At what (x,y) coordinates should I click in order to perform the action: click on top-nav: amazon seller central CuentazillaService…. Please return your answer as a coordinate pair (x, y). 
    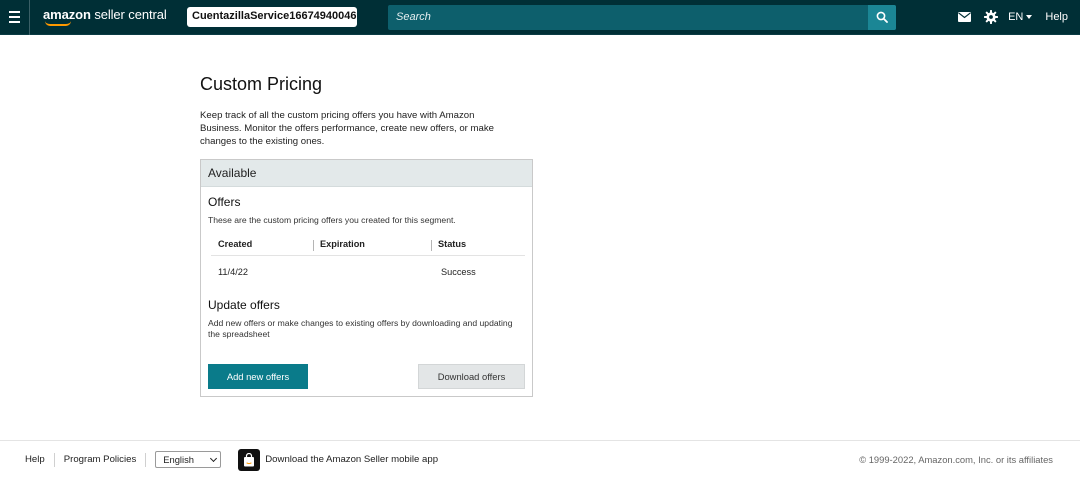
    Looking at the image, I should click on (540, 17).